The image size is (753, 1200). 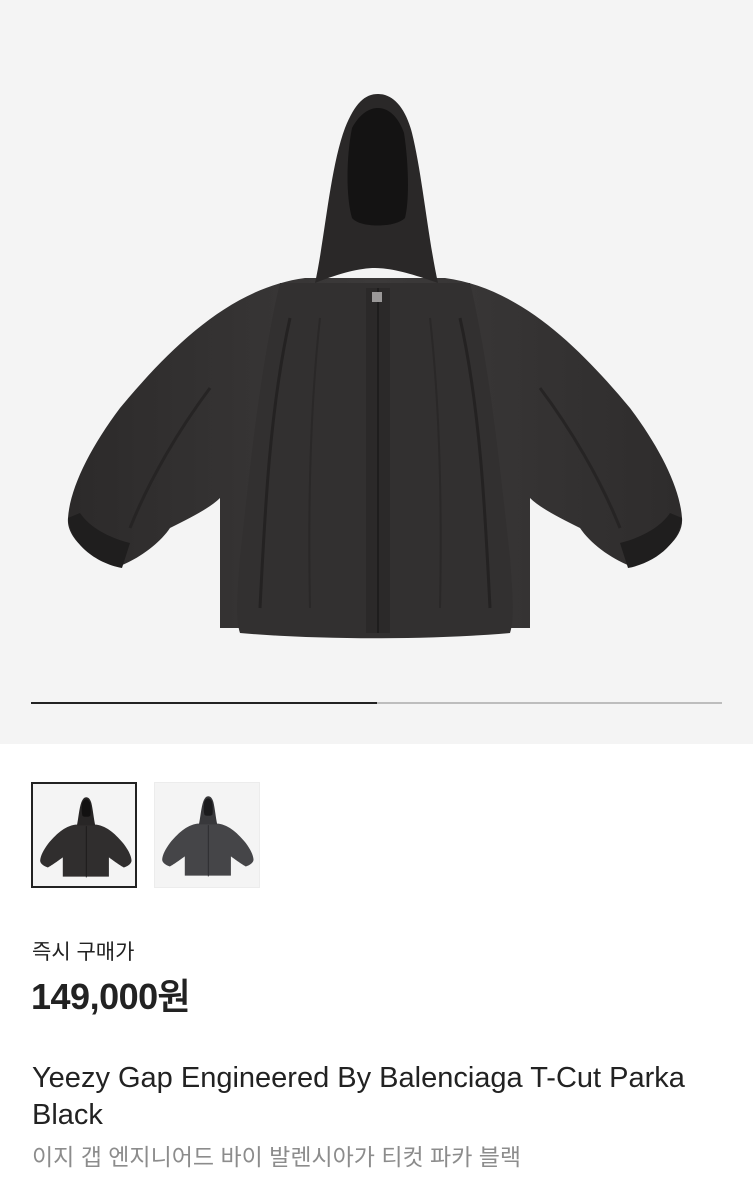 I want to click on gallery-progress-fill, so click(x=204, y=703).